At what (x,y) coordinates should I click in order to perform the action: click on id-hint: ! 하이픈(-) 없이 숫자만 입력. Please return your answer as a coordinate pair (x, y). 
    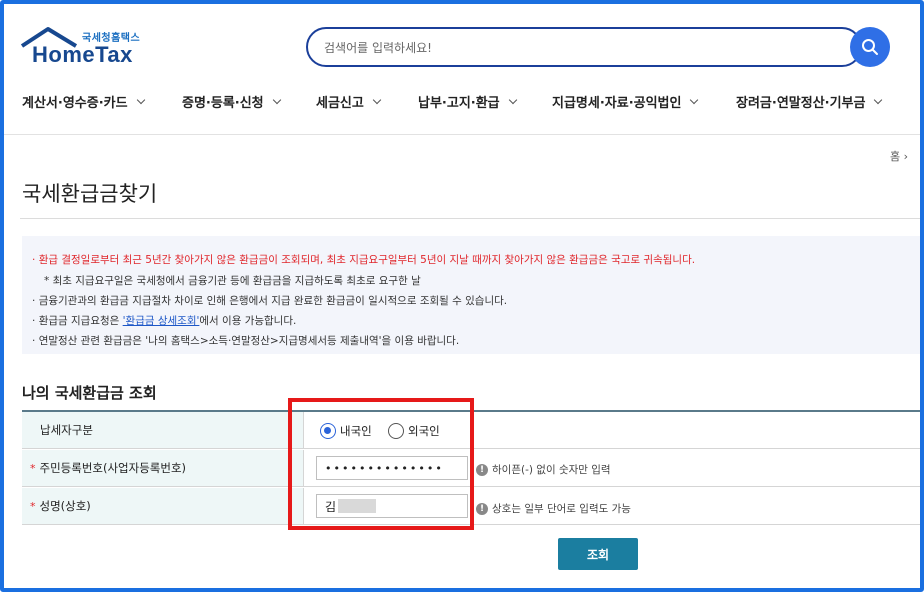
    Looking at the image, I should click on (543, 469).